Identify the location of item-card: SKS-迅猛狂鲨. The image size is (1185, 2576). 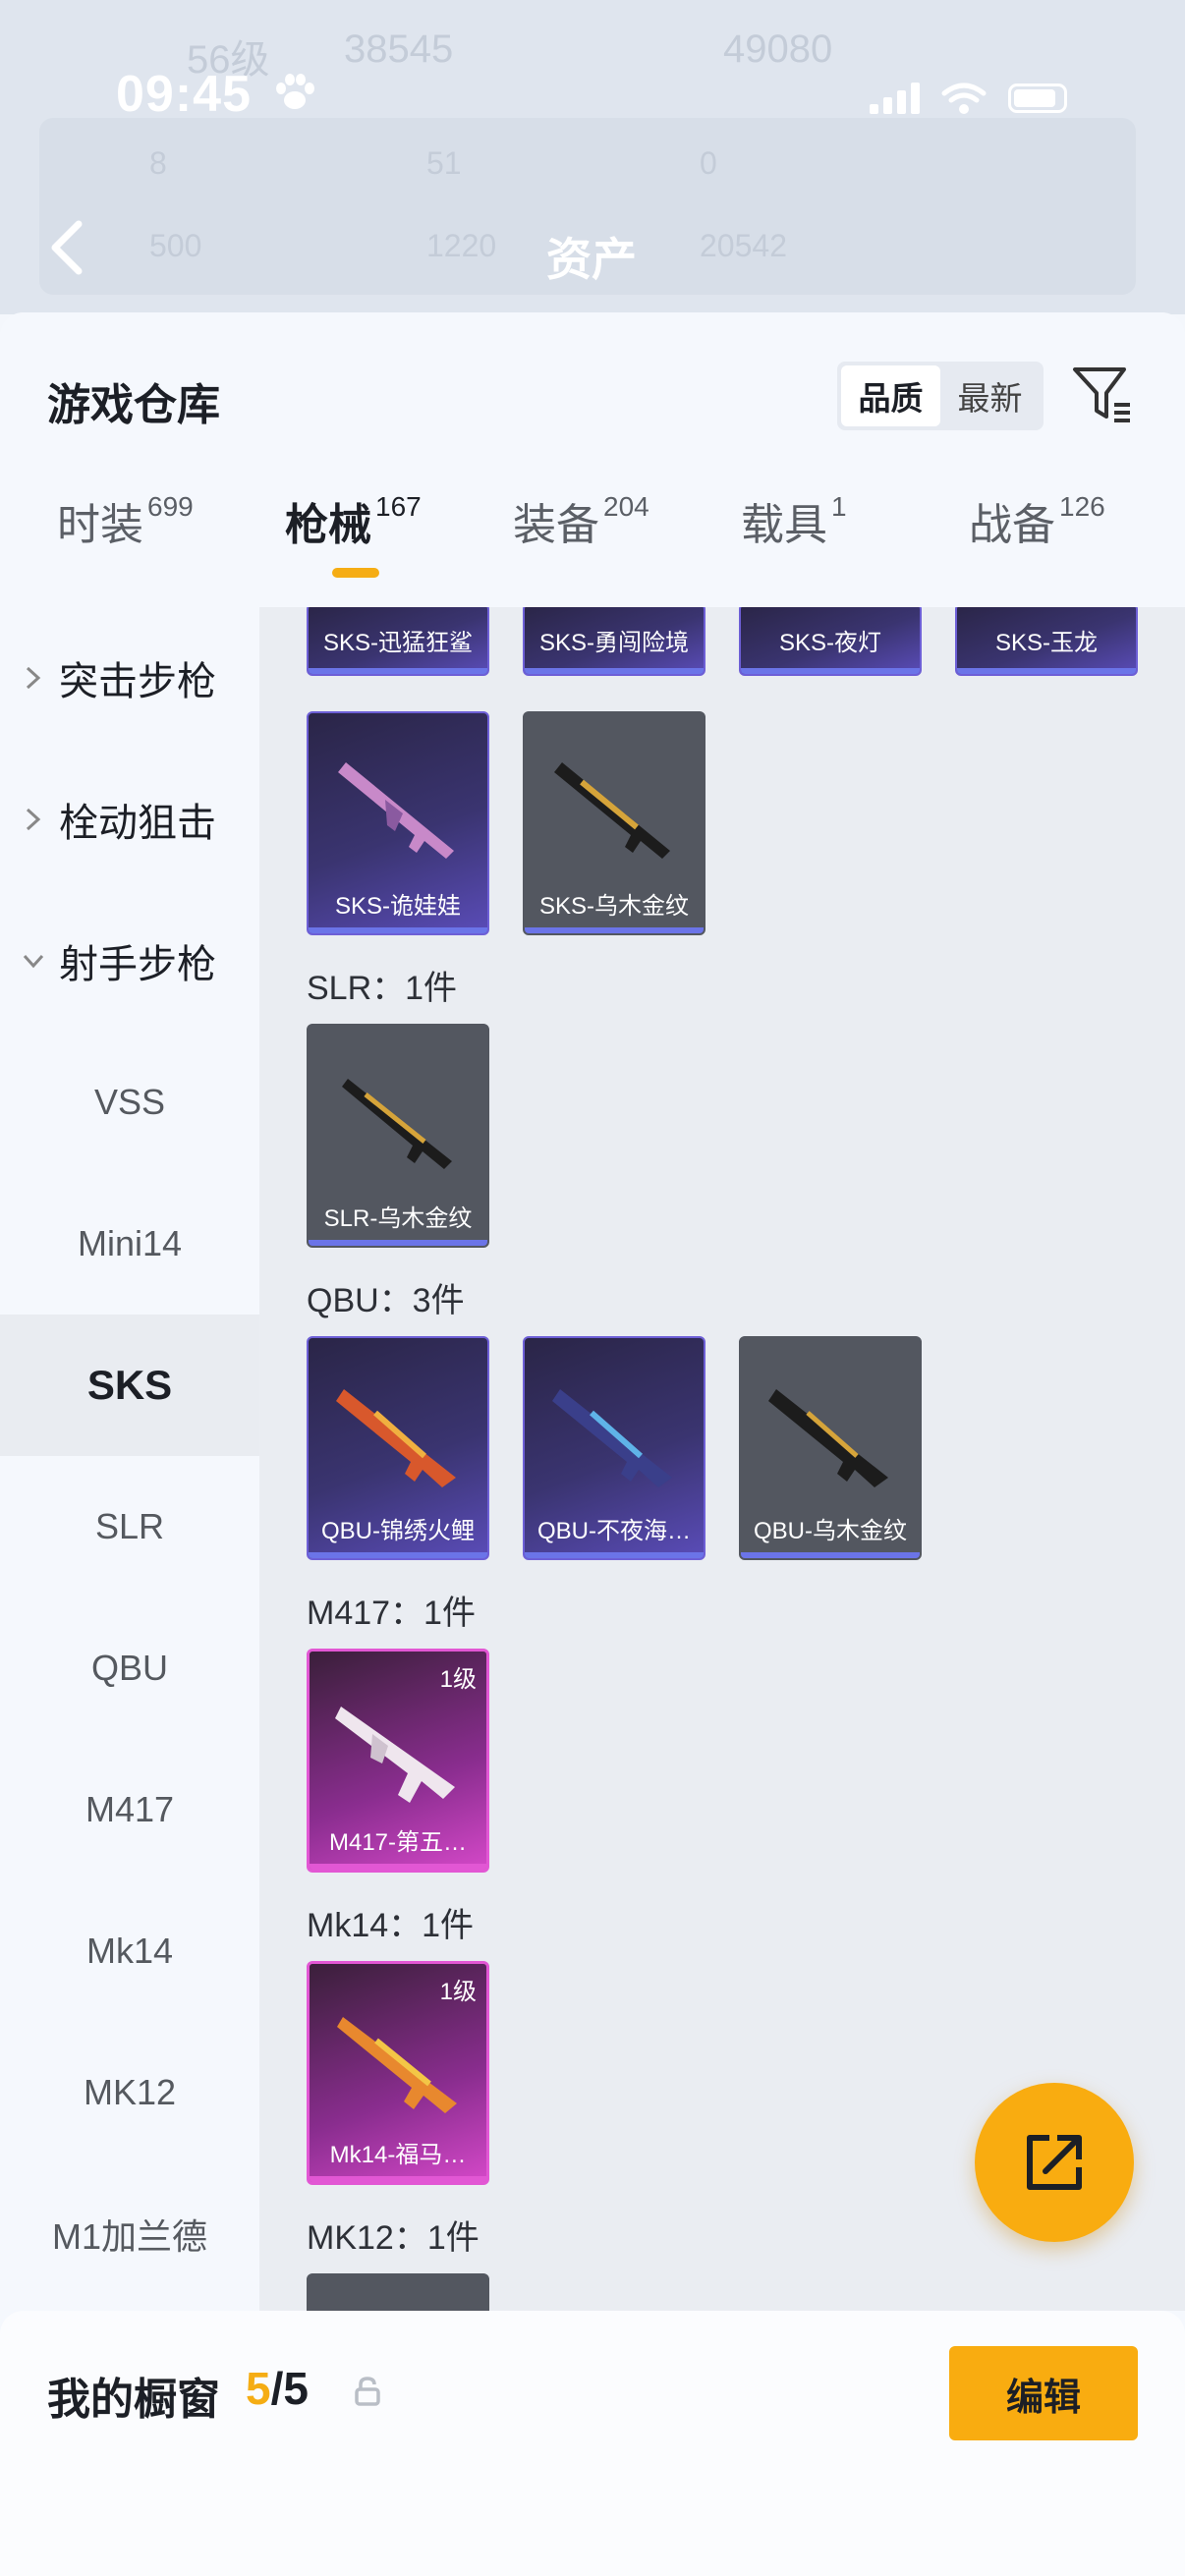
(398, 641).